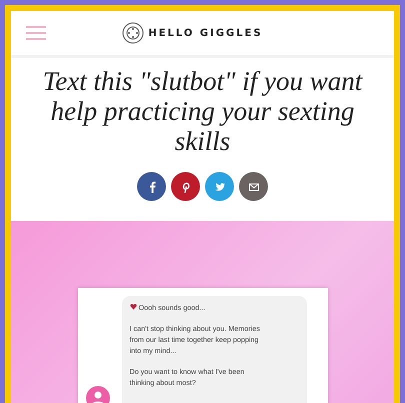 The image size is (405, 403). I want to click on logo-icon, so click(133, 33).